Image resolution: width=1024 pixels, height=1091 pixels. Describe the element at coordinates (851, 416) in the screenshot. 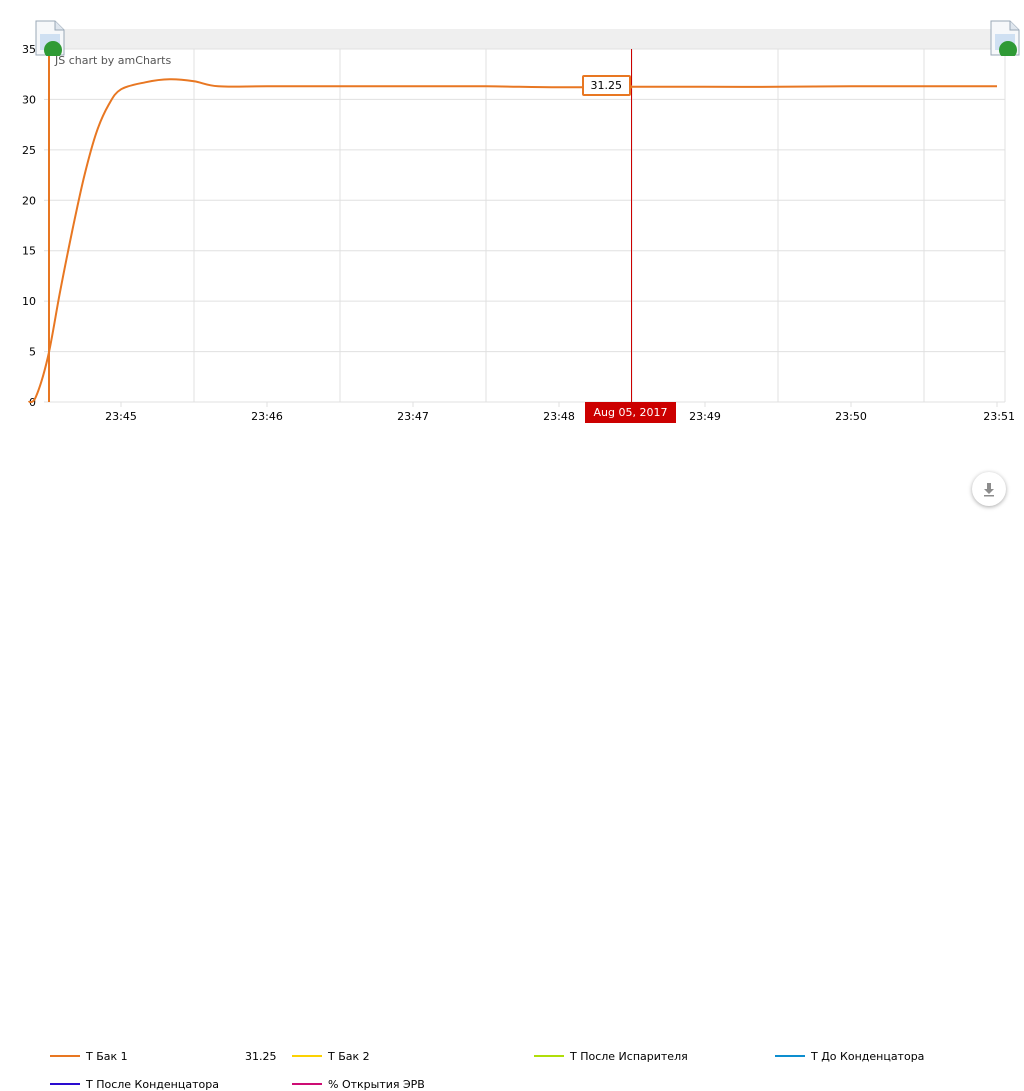

I see `x-tick-label: 23:50` at that location.